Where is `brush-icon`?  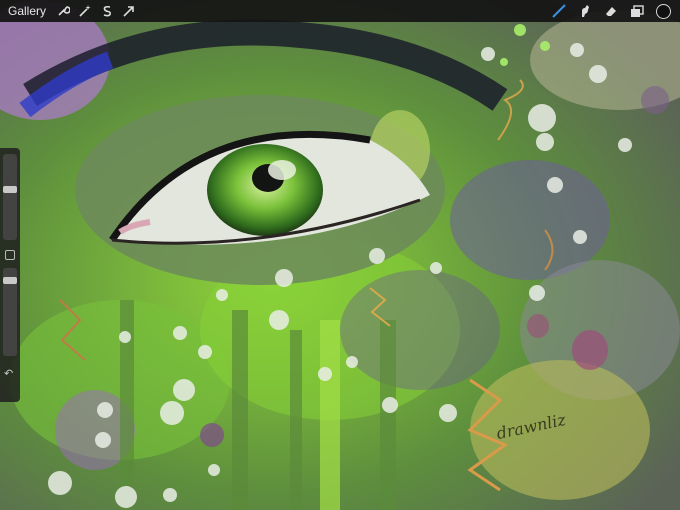
brush-icon is located at coordinates (559, 11).